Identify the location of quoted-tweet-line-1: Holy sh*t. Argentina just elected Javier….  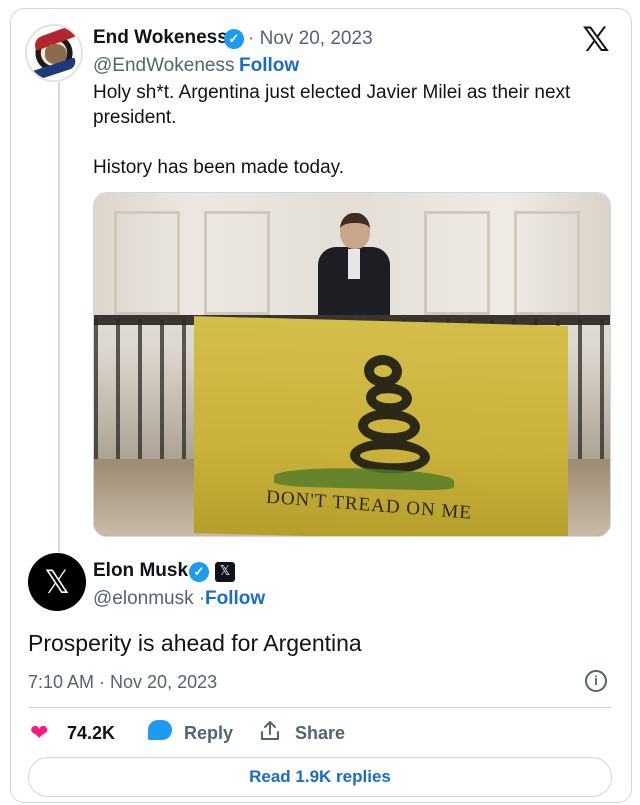
(332, 105).